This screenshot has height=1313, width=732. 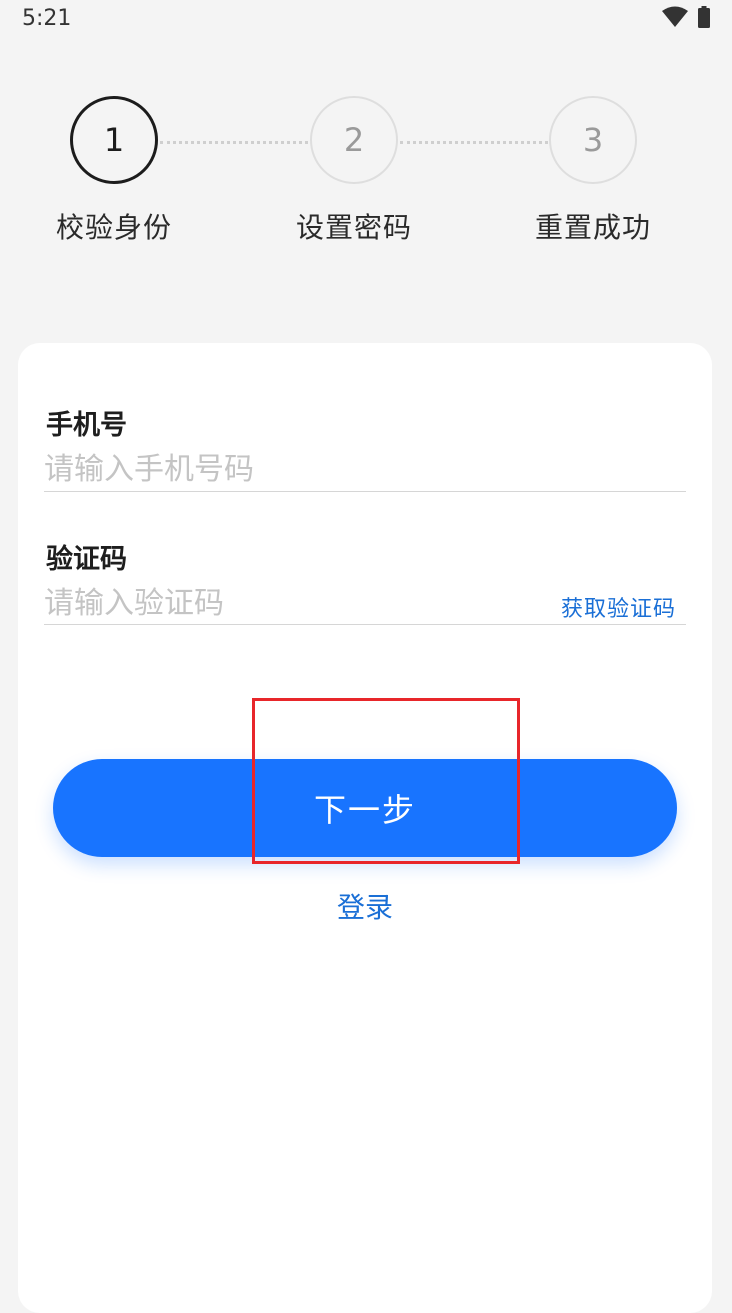 I want to click on step-3: 3 重置成功, so click(x=593, y=171).